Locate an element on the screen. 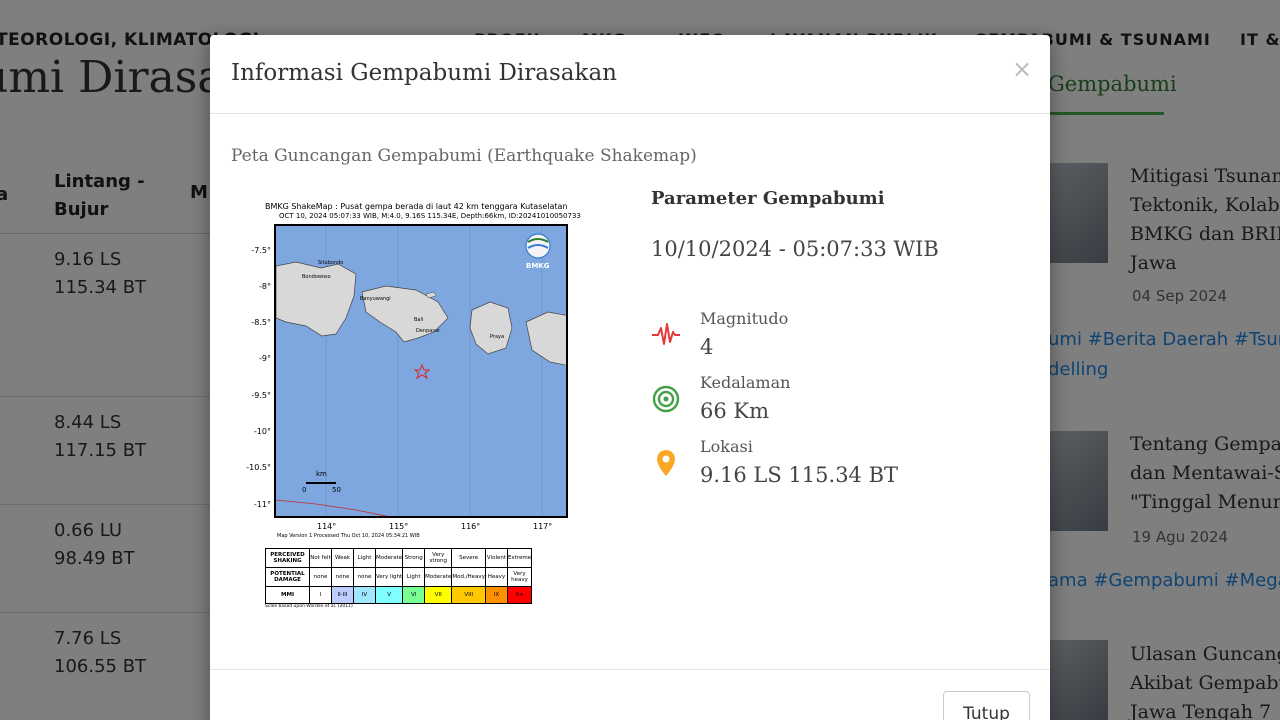 The image size is (1280, 720). y-tick: -11° is located at coordinates (262, 504).